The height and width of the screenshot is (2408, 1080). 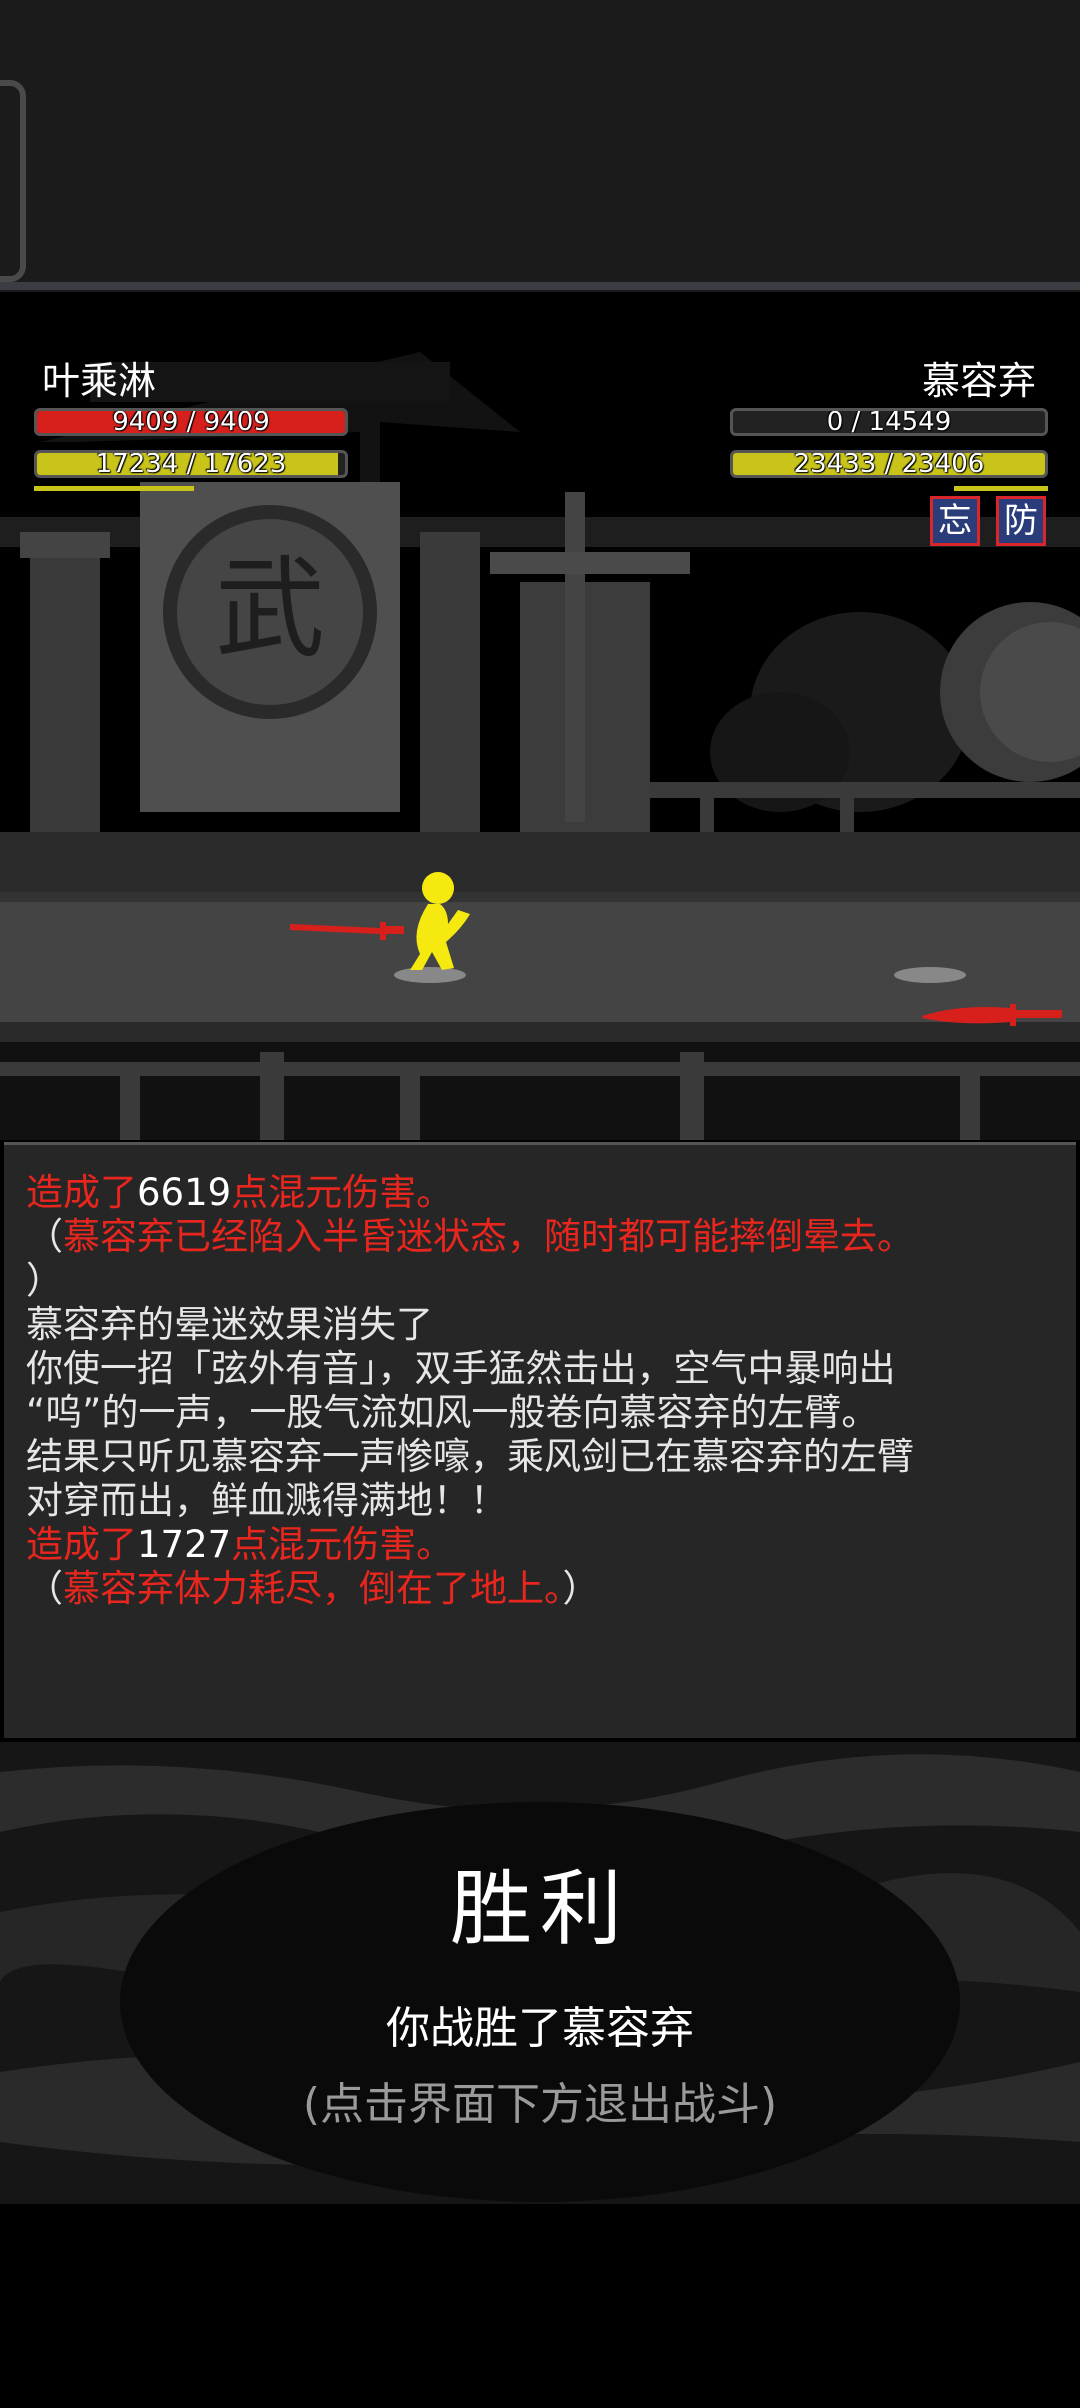 I want to click on log-line: 造成了6619点混元伤害。, so click(x=540, y=1193).